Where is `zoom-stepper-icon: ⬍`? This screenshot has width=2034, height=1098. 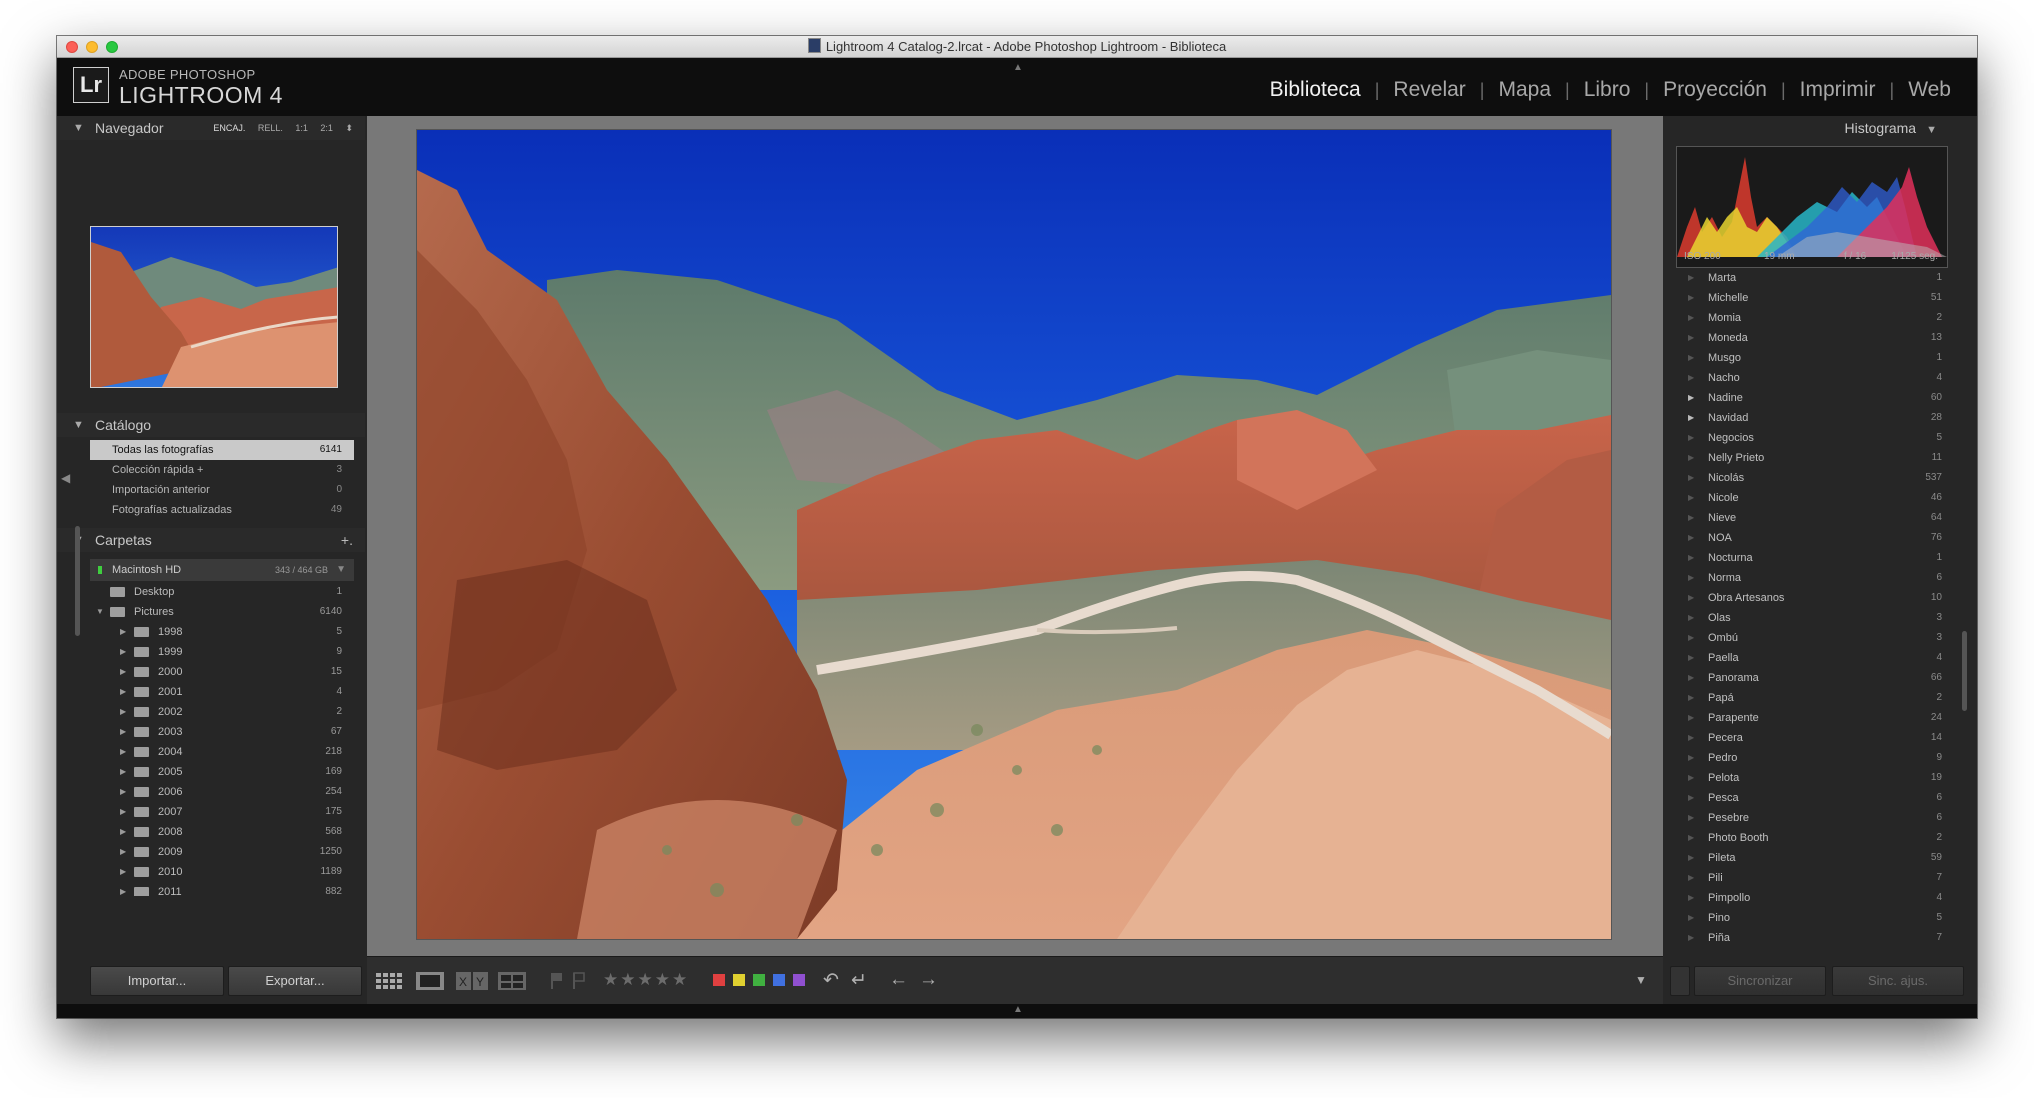 zoom-stepper-icon: ⬍ is located at coordinates (349, 128).